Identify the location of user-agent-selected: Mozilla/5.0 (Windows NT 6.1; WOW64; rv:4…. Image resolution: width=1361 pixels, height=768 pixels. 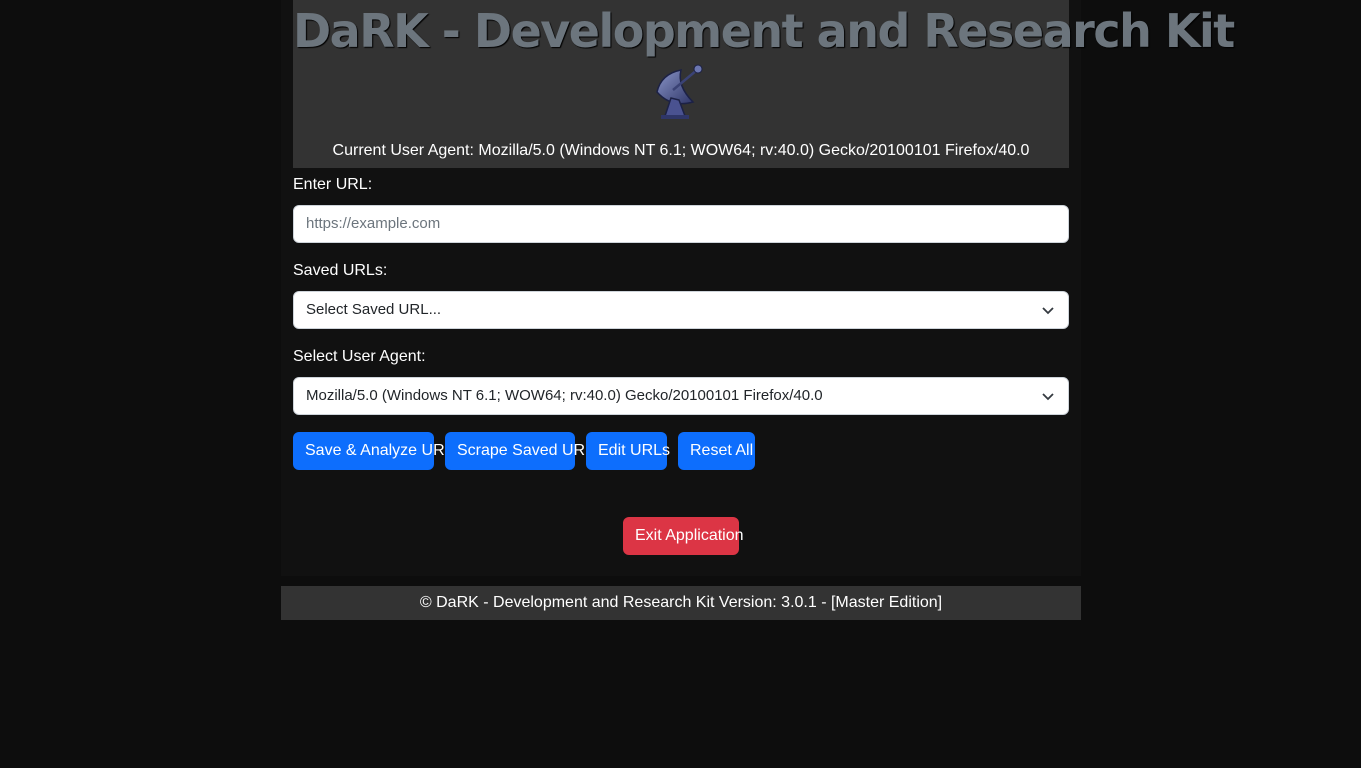
(564, 395).